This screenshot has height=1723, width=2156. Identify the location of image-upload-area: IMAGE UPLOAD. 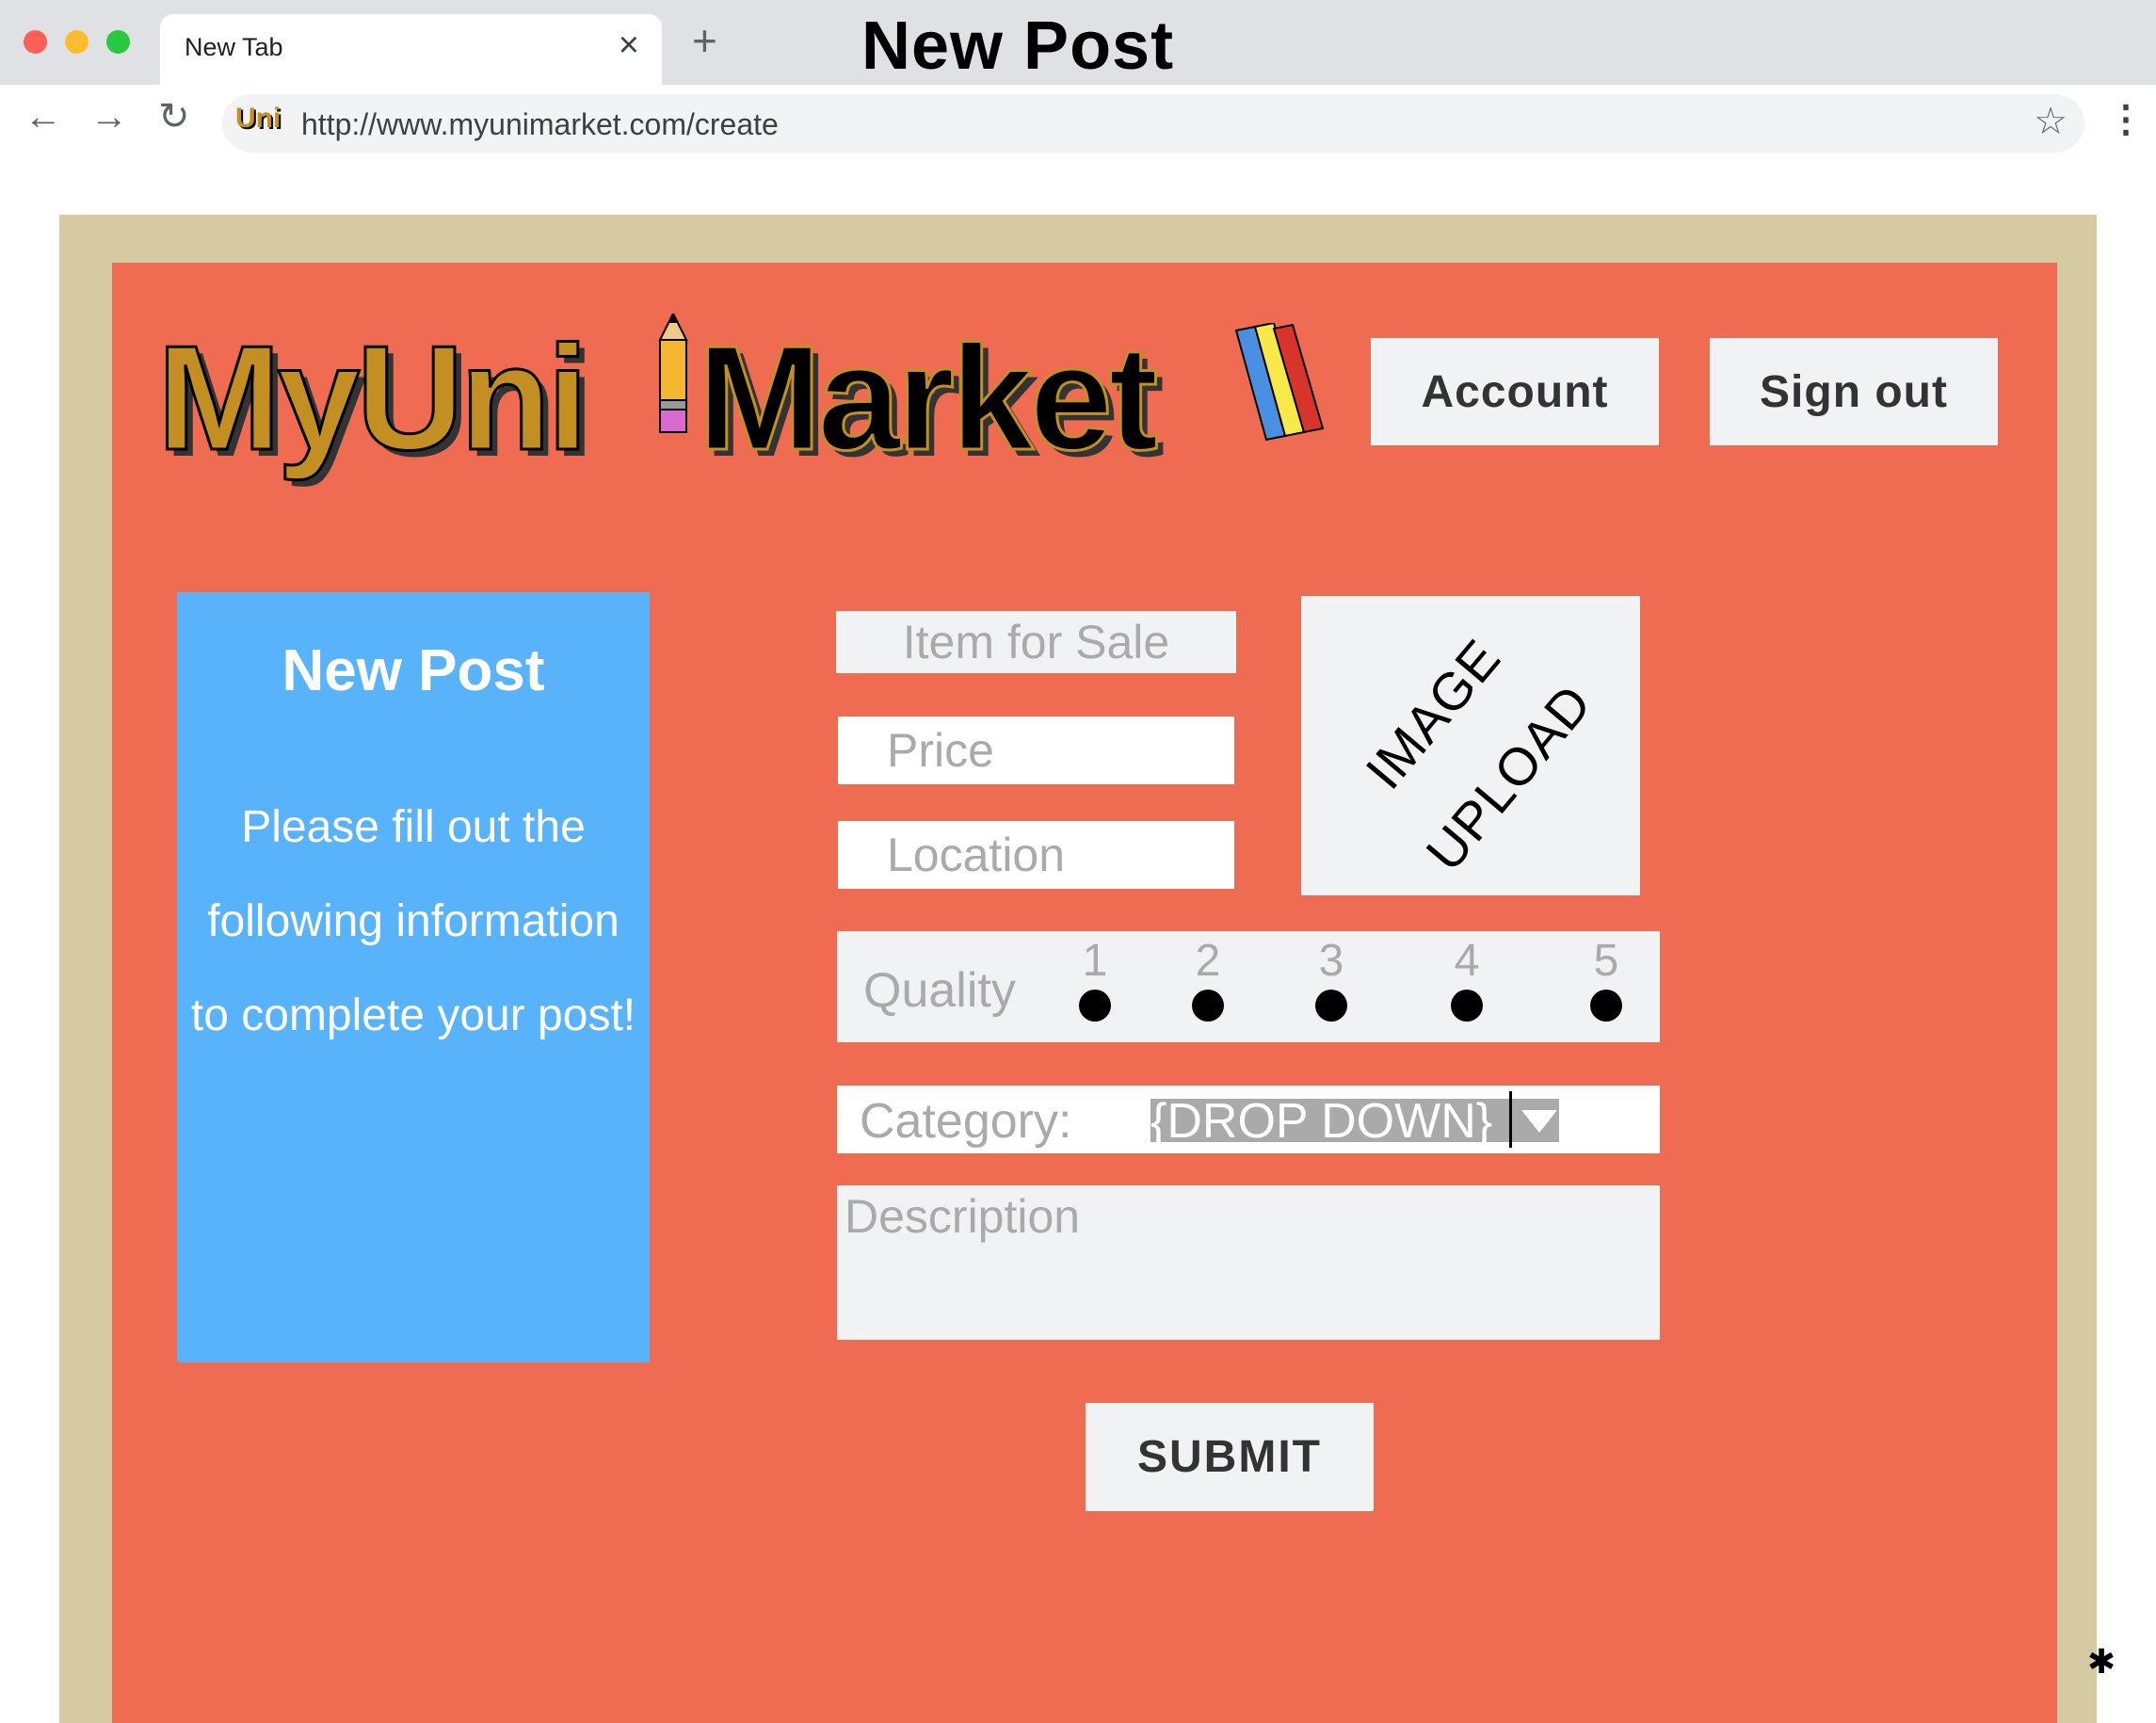
(1470, 745).